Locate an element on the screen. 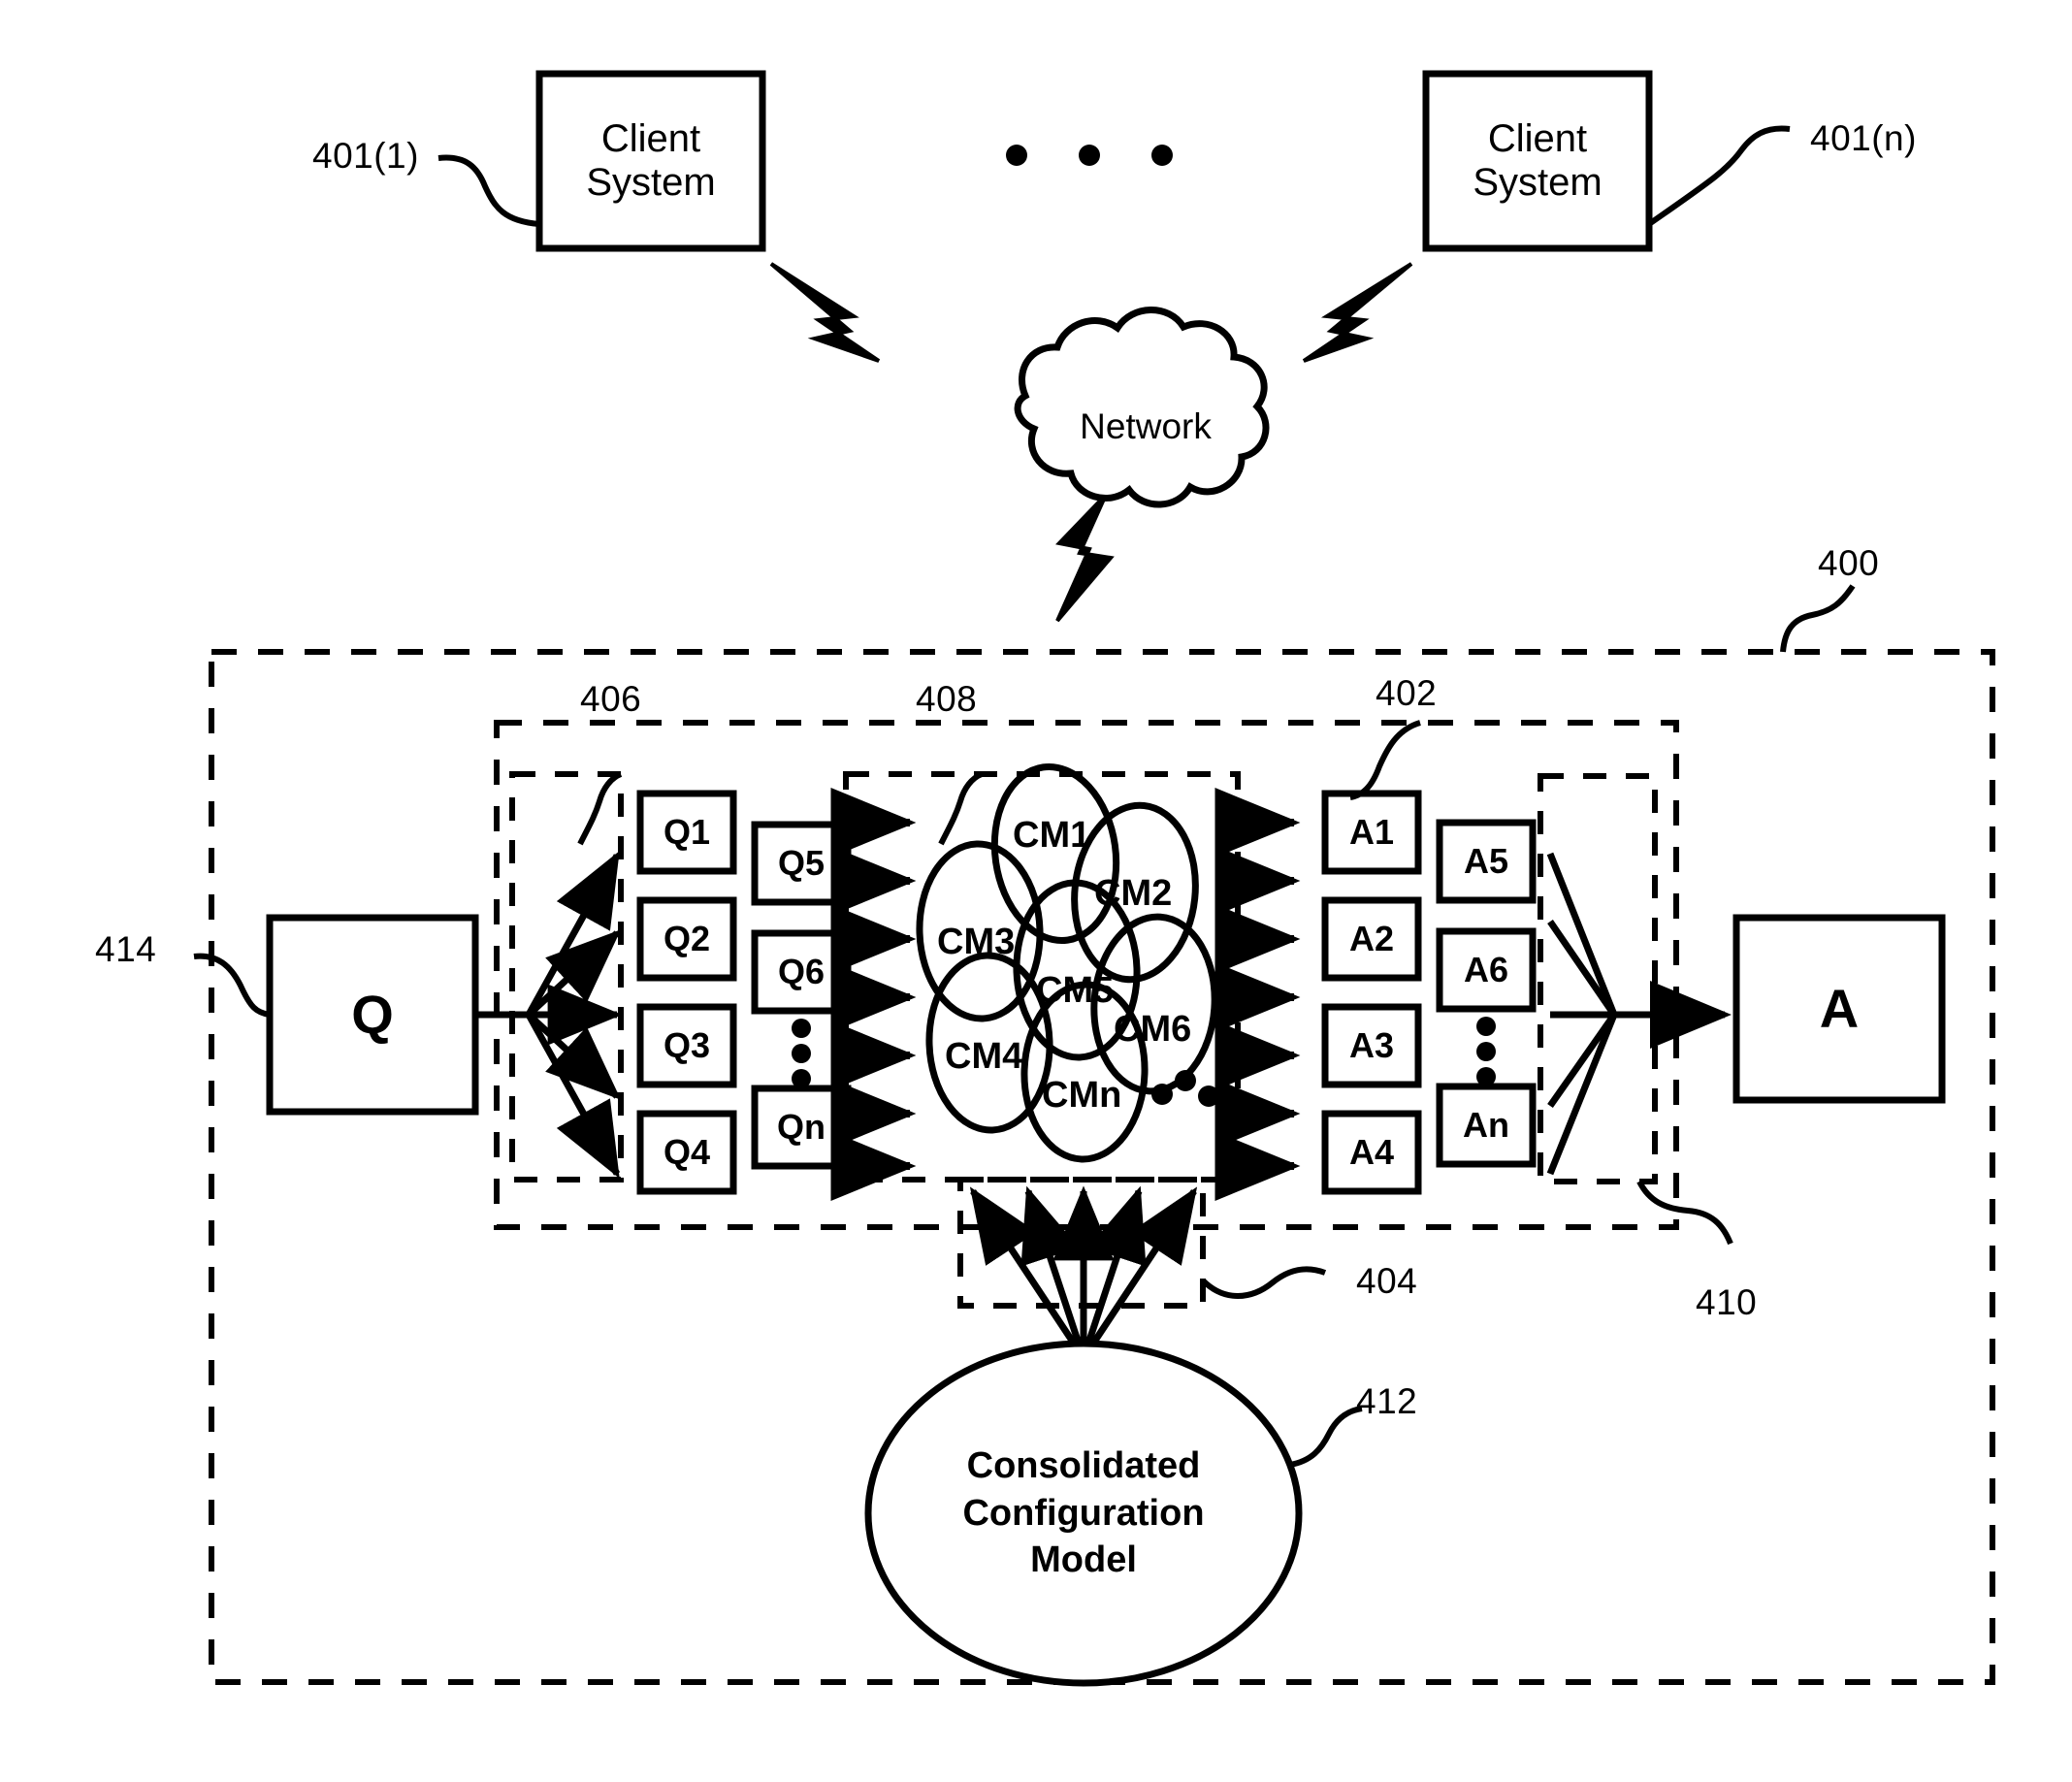 This screenshot has height=1782, width=2072. subanswer-label-2: A2 is located at coordinates (1371, 938).